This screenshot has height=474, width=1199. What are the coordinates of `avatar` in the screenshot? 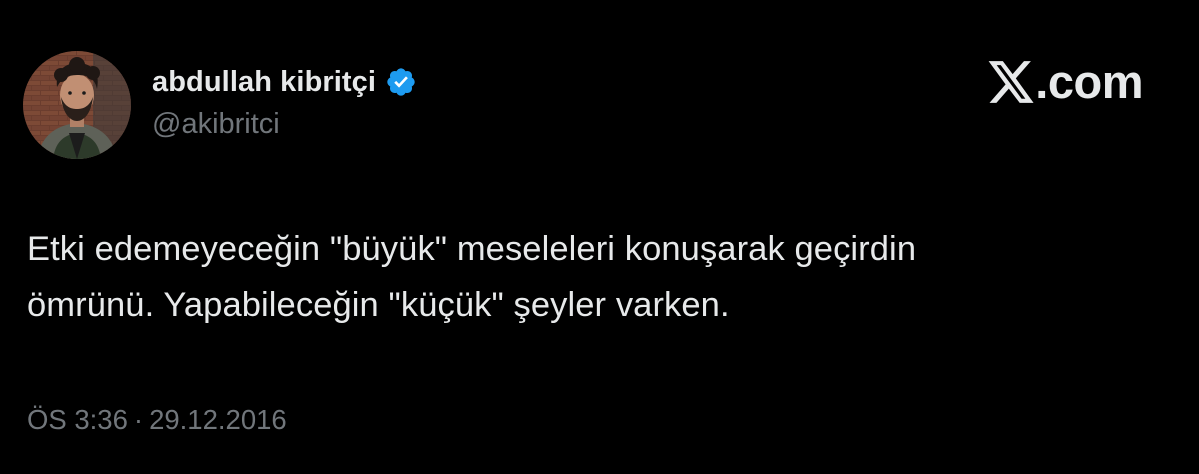 It's located at (77, 105).